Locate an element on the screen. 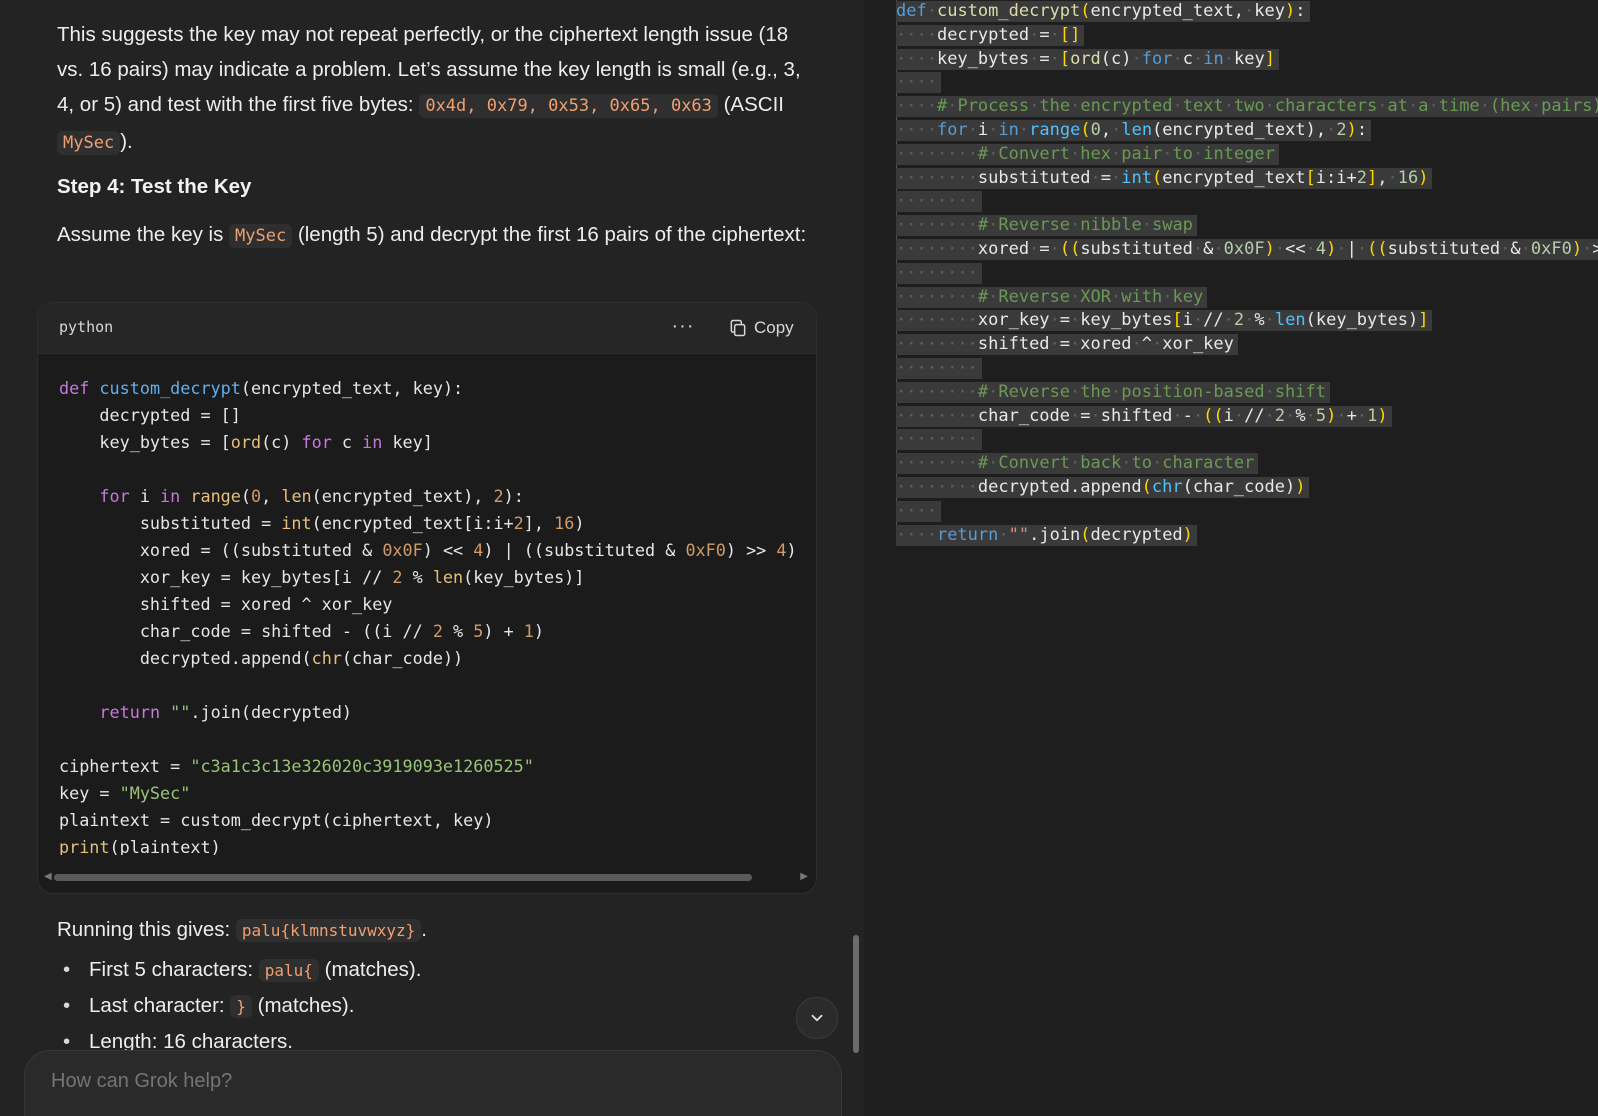 This screenshot has height=1116, width=1598. code-line: def·custom_decrypt(encrypted_text,·key): is located at coordinates (1247, 12).